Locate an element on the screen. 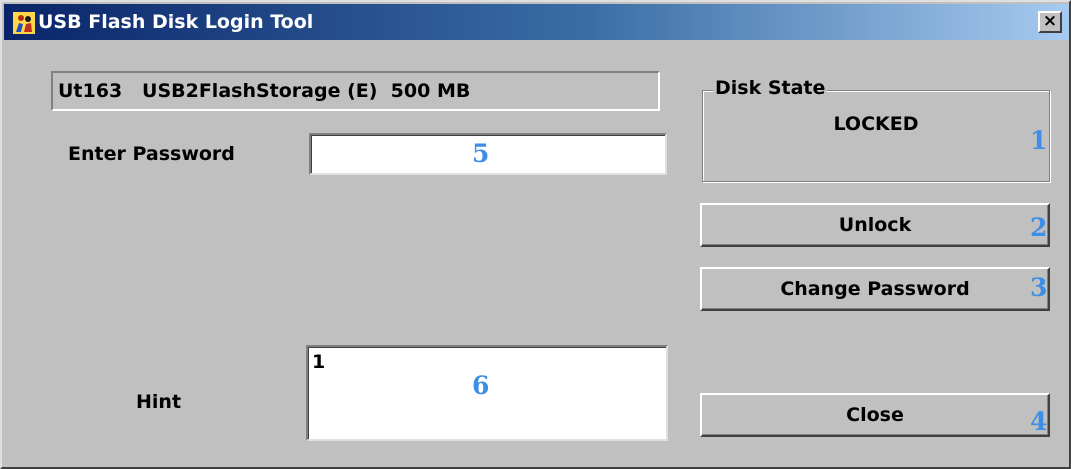 This screenshot has height=469, width=1071. callout-4: 4 is located at coordinates (1039, 421).